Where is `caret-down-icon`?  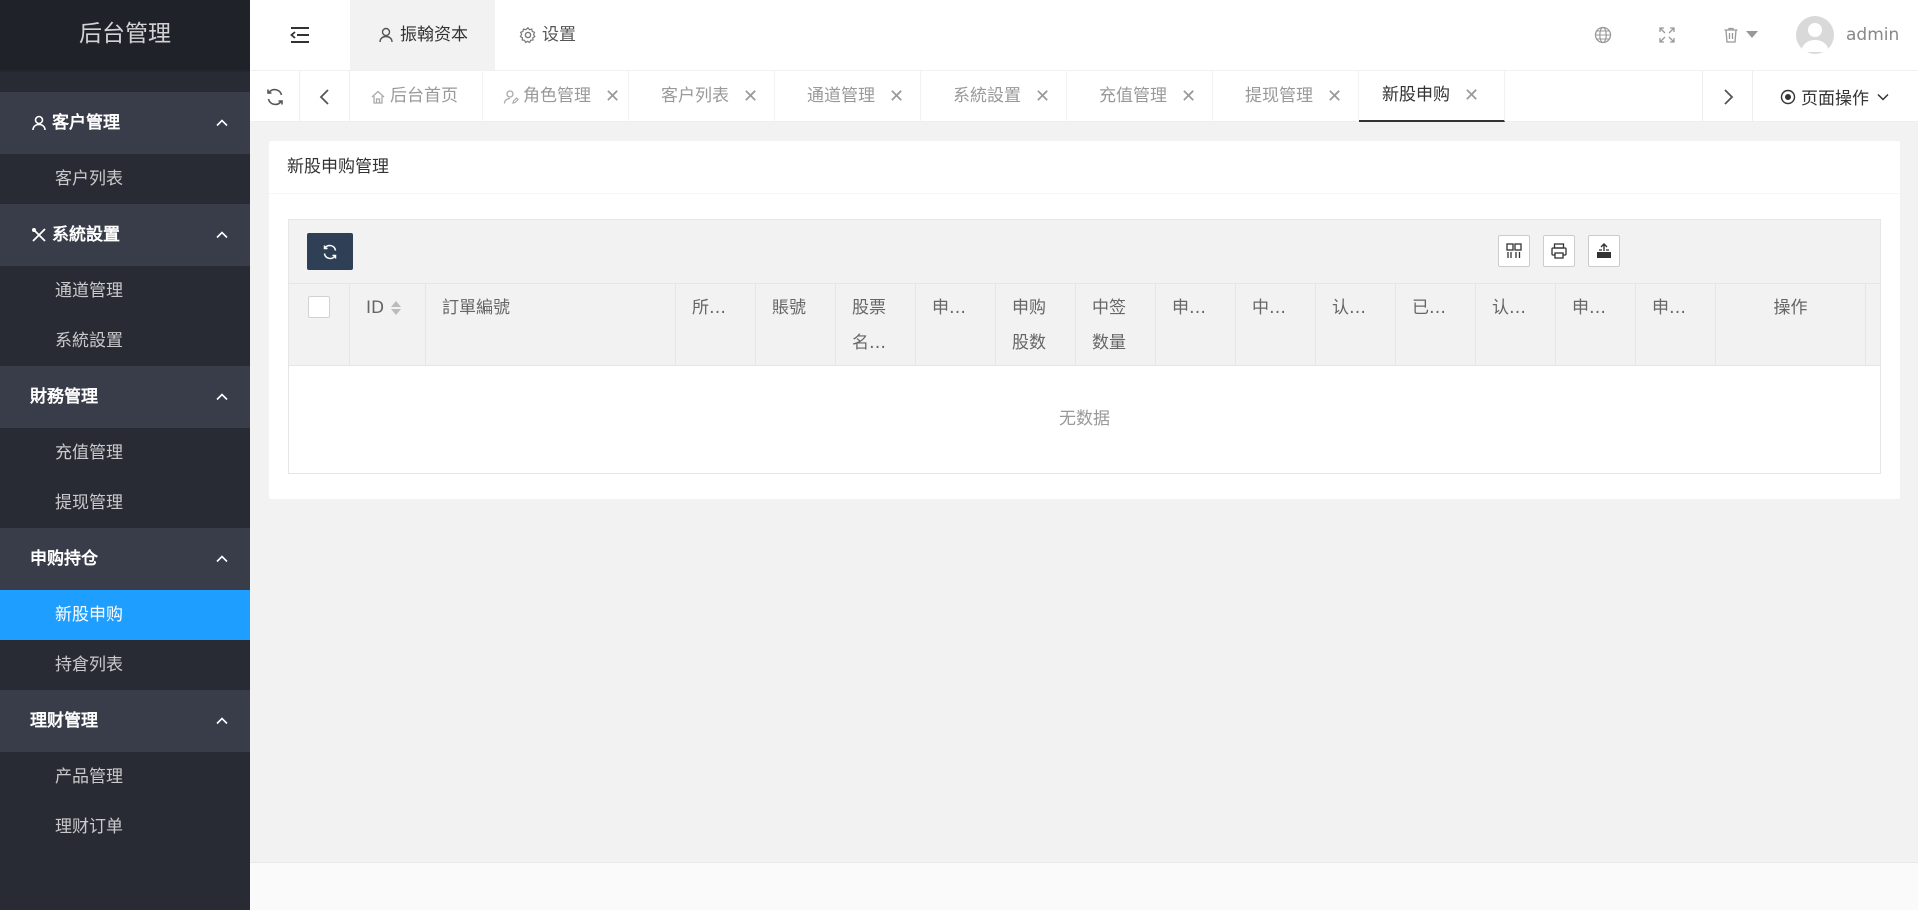
caret-down-icon is located at coordinates (1752, 34).